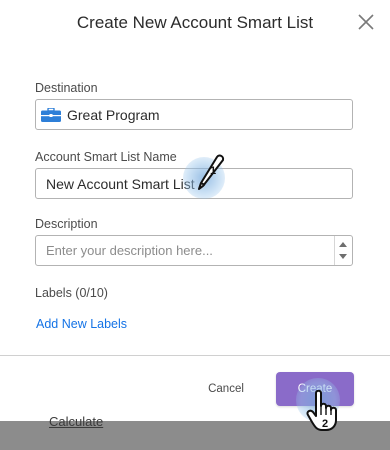  I want to click on smart-list-name-value: New Account Smart List, so click(120, 183).